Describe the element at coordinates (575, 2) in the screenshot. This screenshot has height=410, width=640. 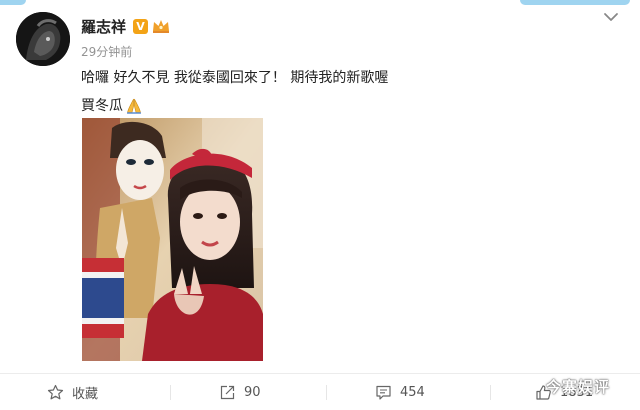
I see `strip-blob-right` at that location.